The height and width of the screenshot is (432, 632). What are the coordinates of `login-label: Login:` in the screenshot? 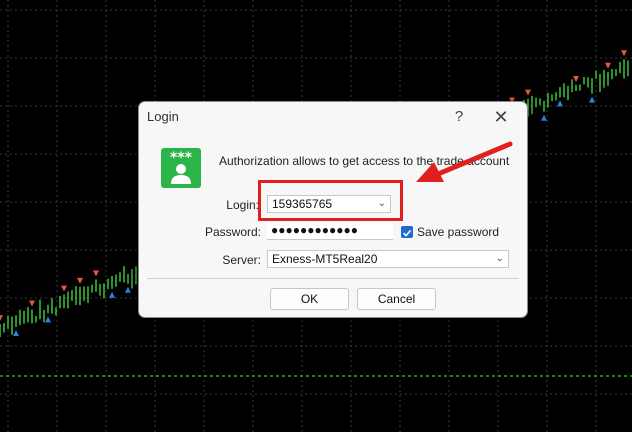 It's located at (242, 205).